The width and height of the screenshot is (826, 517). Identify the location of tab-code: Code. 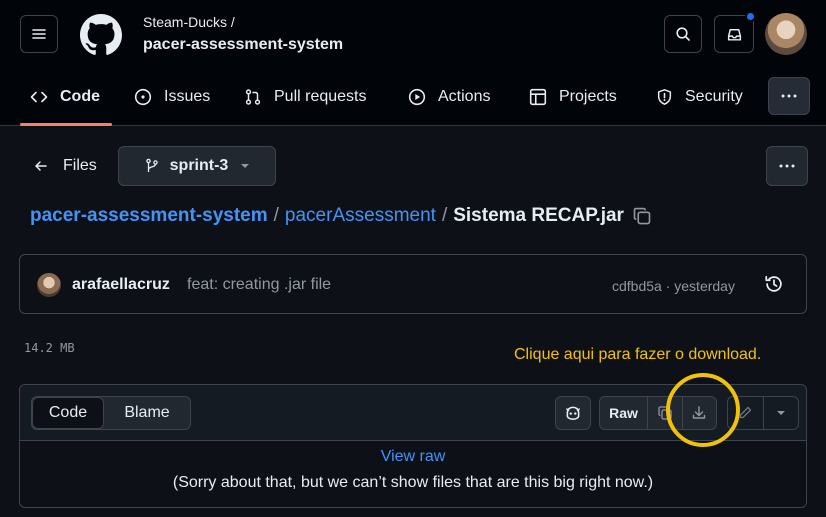
(65, 97).